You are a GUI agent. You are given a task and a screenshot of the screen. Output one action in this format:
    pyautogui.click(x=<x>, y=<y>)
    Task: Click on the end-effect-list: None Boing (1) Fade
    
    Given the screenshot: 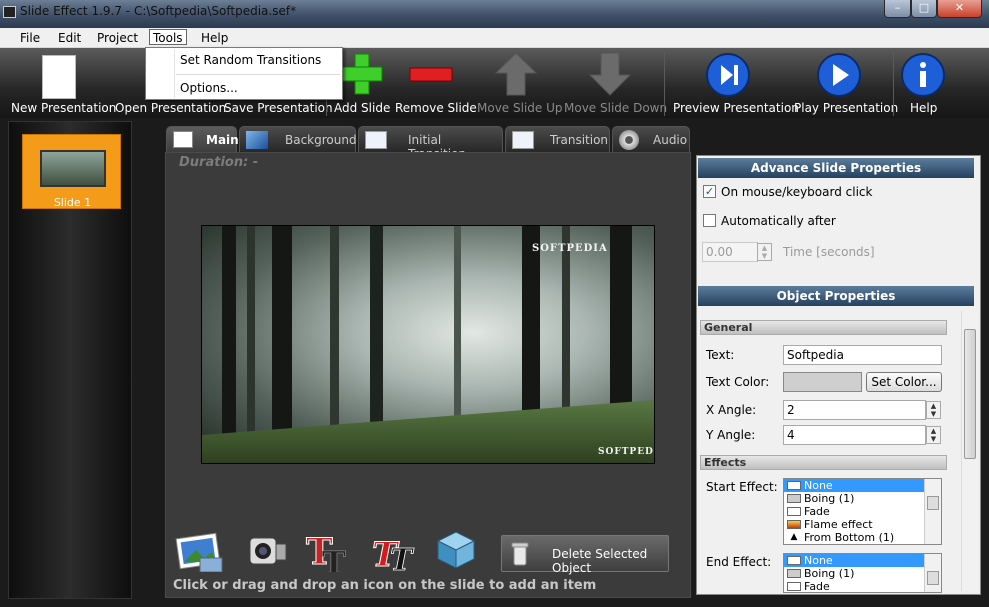 What is the action you would take?
    pyautogui.click(x=862, y=573)
    